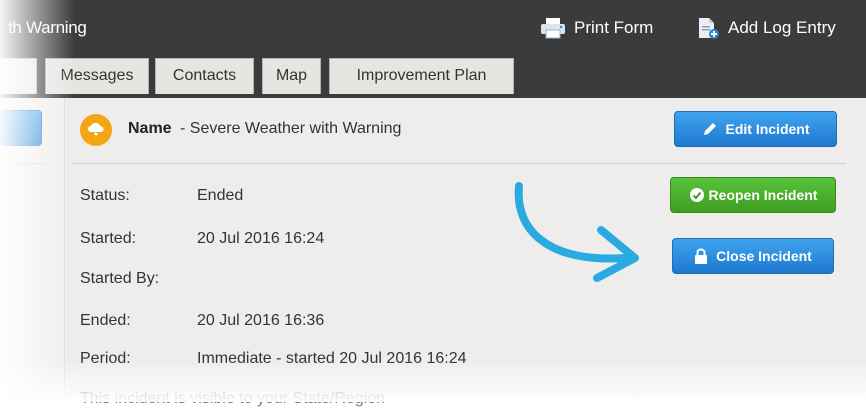 This screenshot has width=866, height=408. I want to click on print-form-button: Print Form, so click(596, 28).